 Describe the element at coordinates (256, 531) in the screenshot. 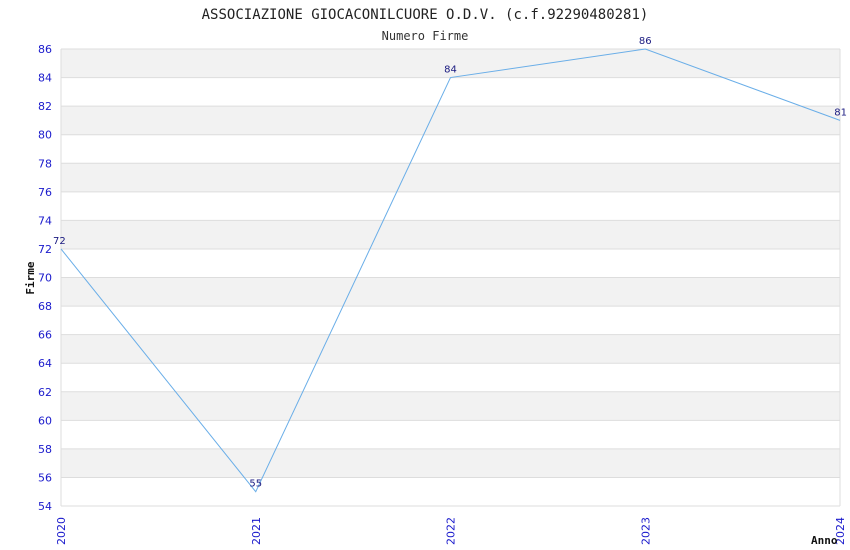

I see `x-tick-label: 2021` at that location.